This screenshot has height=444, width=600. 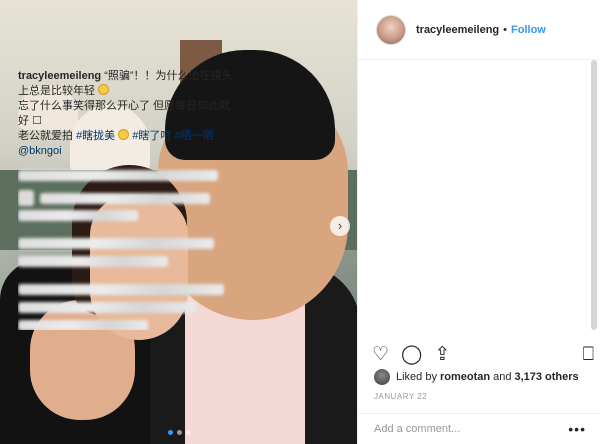 I want to click on chevron-right-icon: ›, so click(x=340, y=226).